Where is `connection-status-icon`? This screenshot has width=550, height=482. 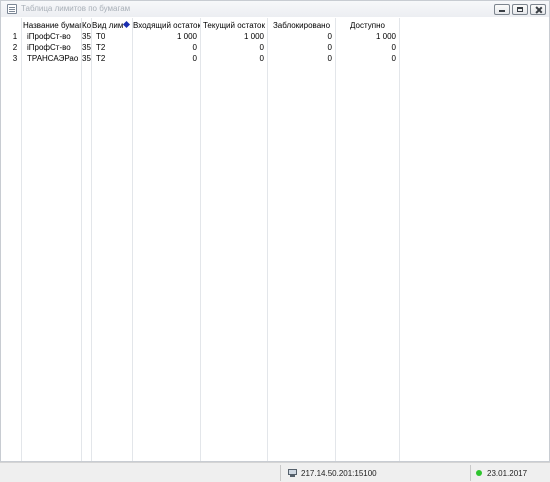
connection-status-icon is located at coordinates (479, 473).